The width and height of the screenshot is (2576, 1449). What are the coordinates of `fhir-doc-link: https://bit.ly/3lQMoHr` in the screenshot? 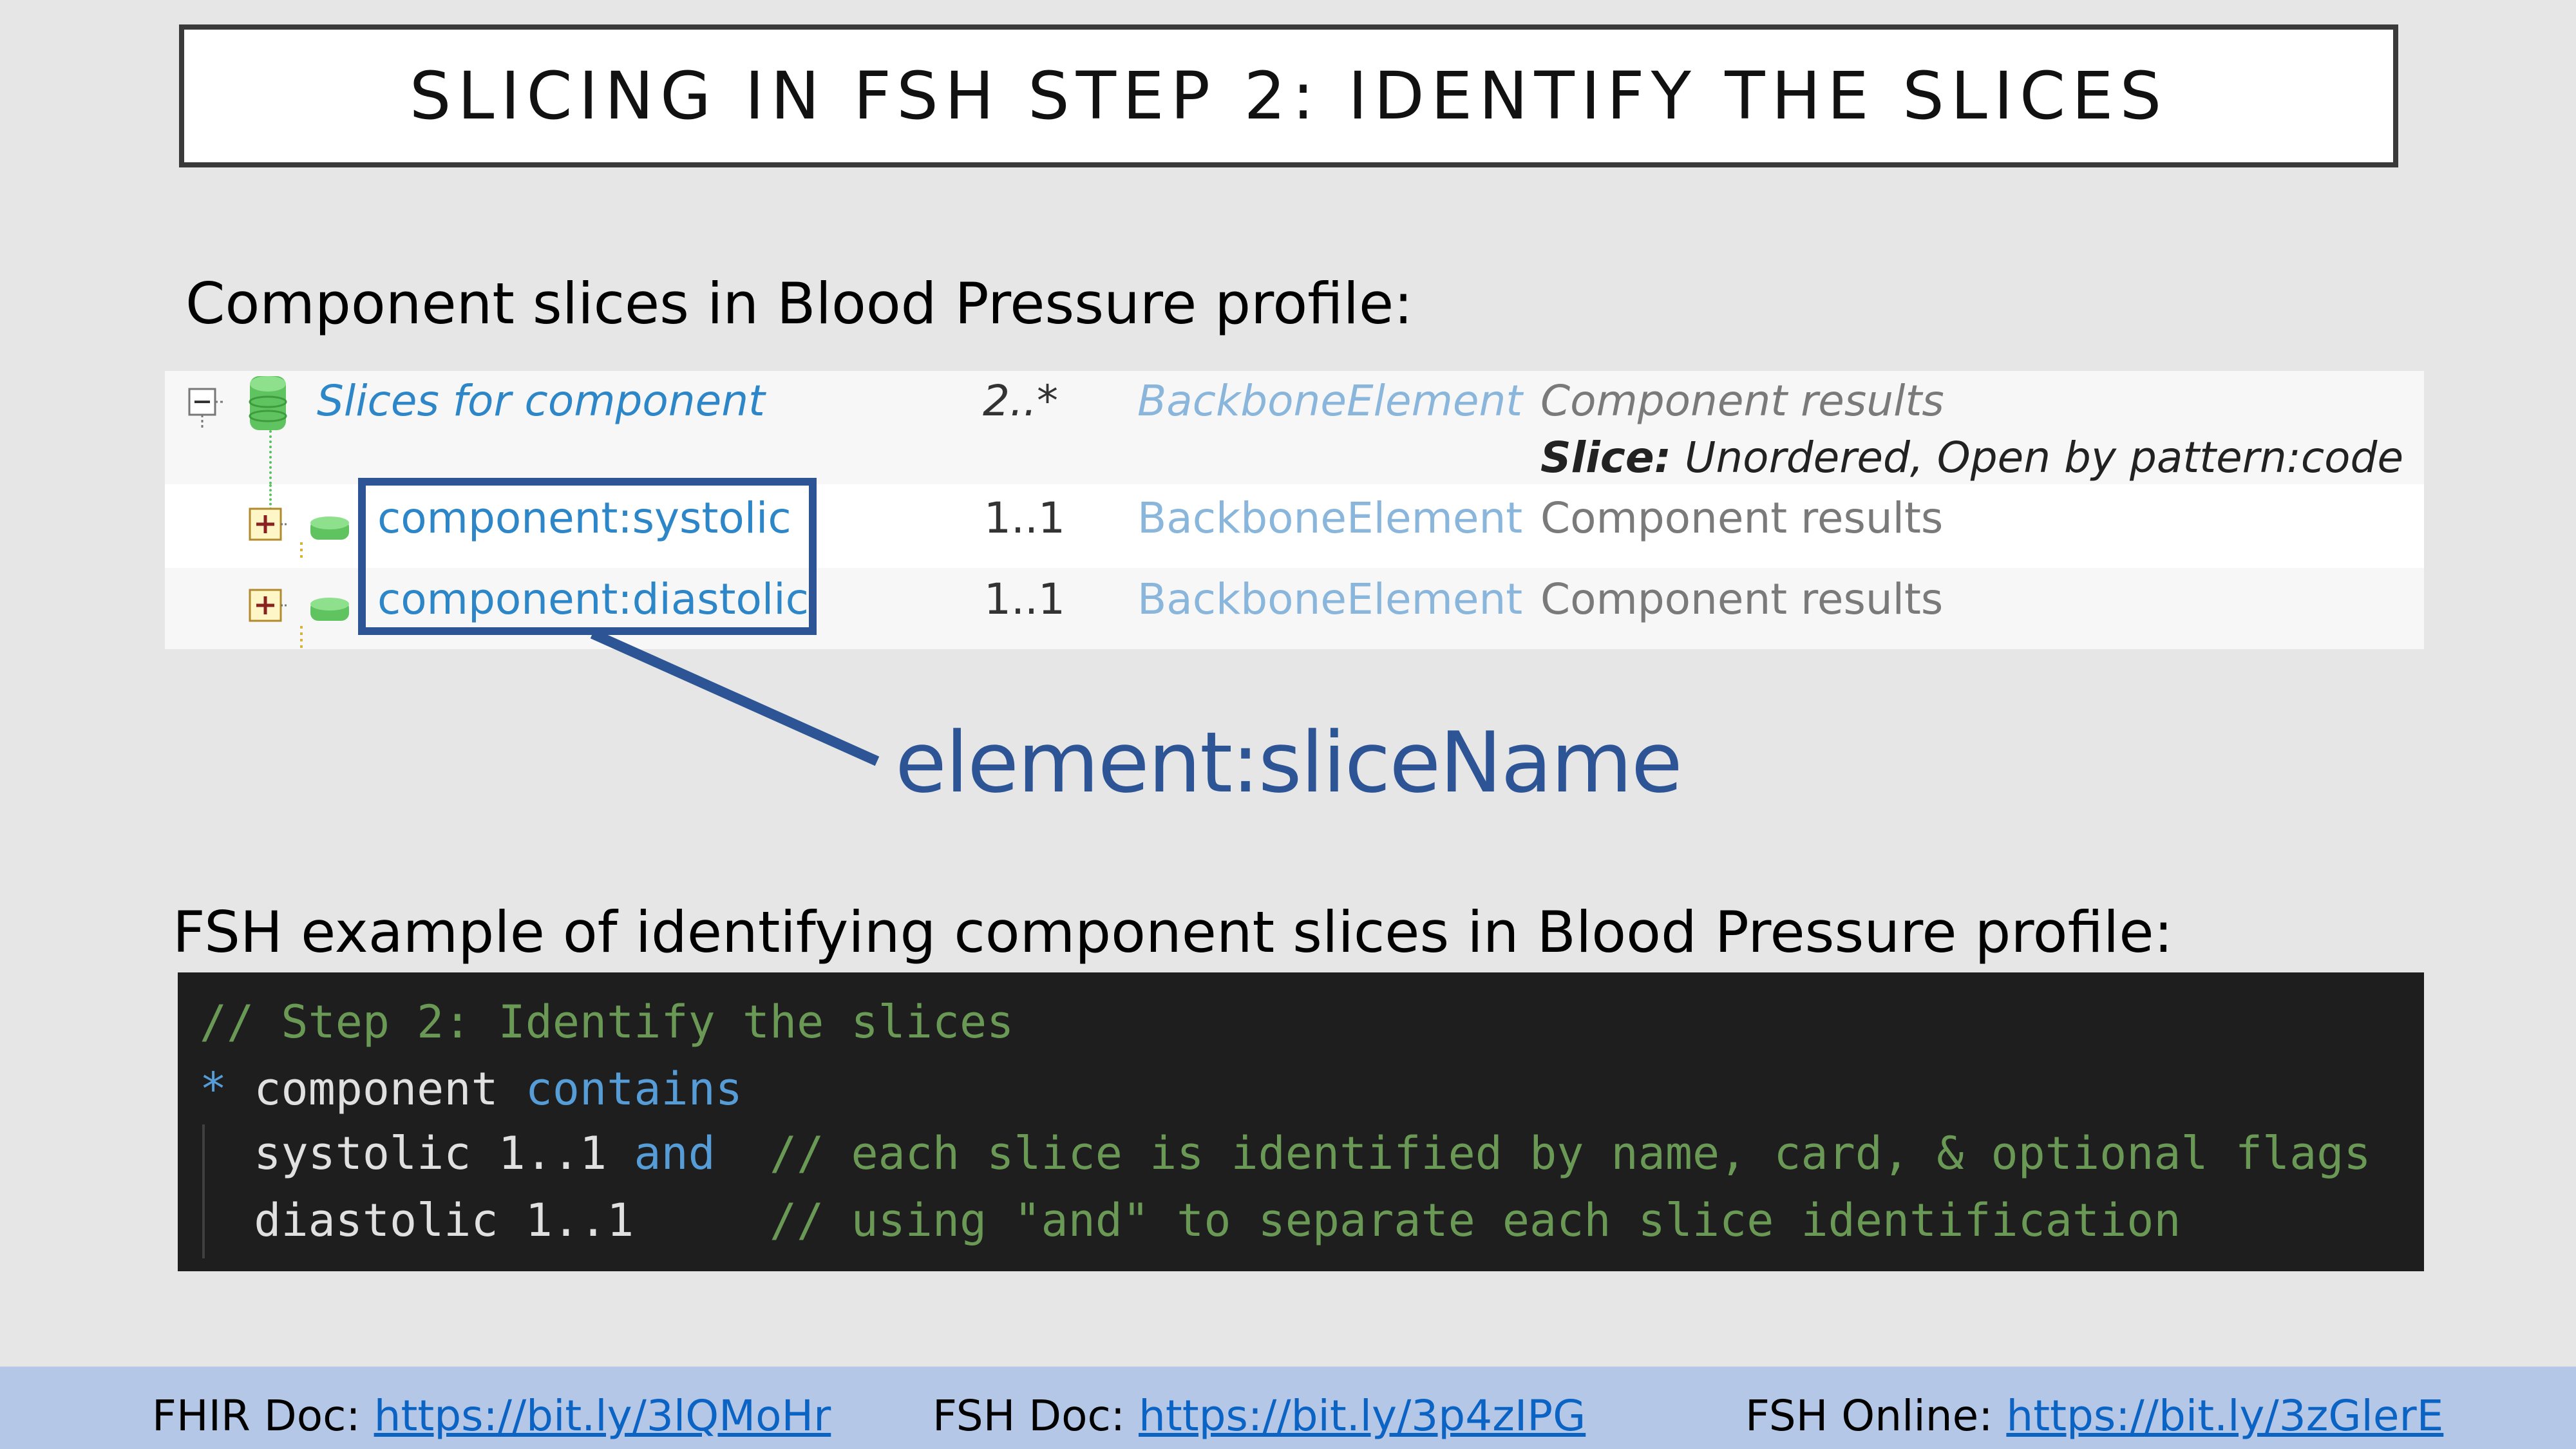 It's located at (603, 1416).